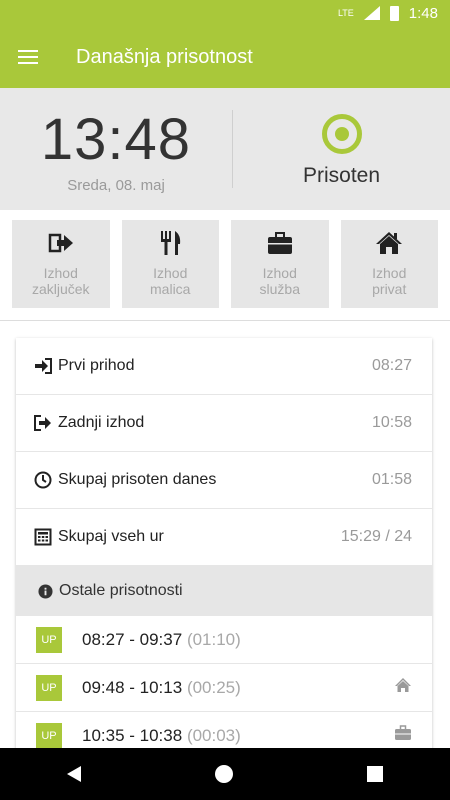 The image size is (450, 800). I want to click on page-title: Današnja prisotnost, so click(164, 56).